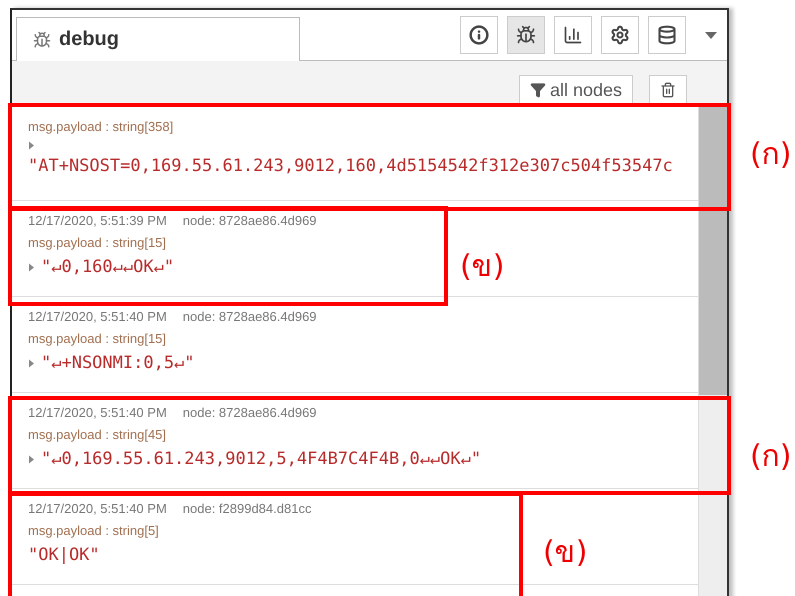  I want to click on message-value: "↵0,169.55.61.243,9012,5,4F4B7C4F4B,0↵↵OK↵", so click(261, 459).